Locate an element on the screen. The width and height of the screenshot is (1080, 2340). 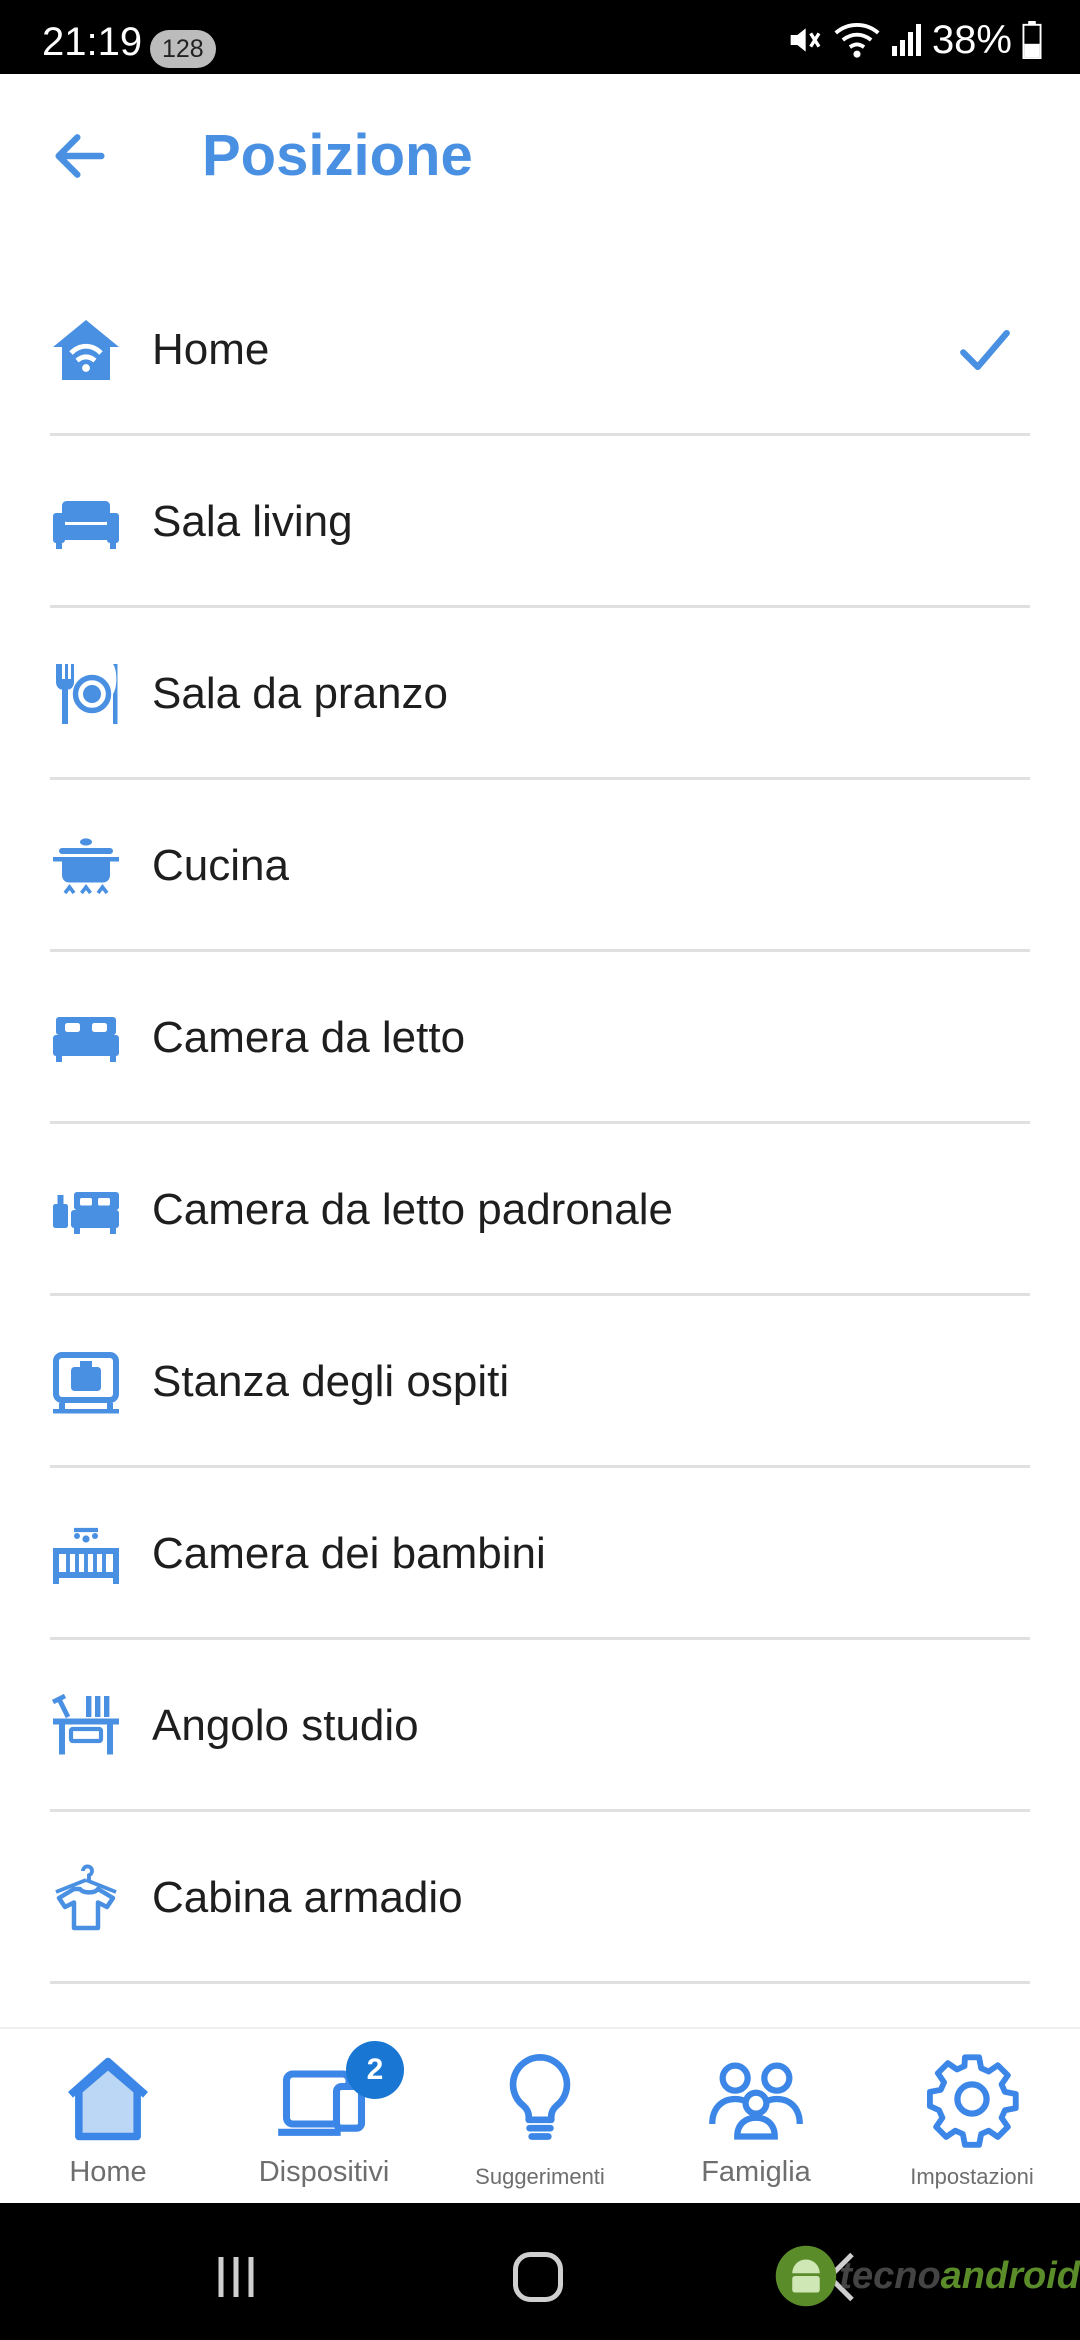
back-arrow-icon is located at coordinates (80, 156).